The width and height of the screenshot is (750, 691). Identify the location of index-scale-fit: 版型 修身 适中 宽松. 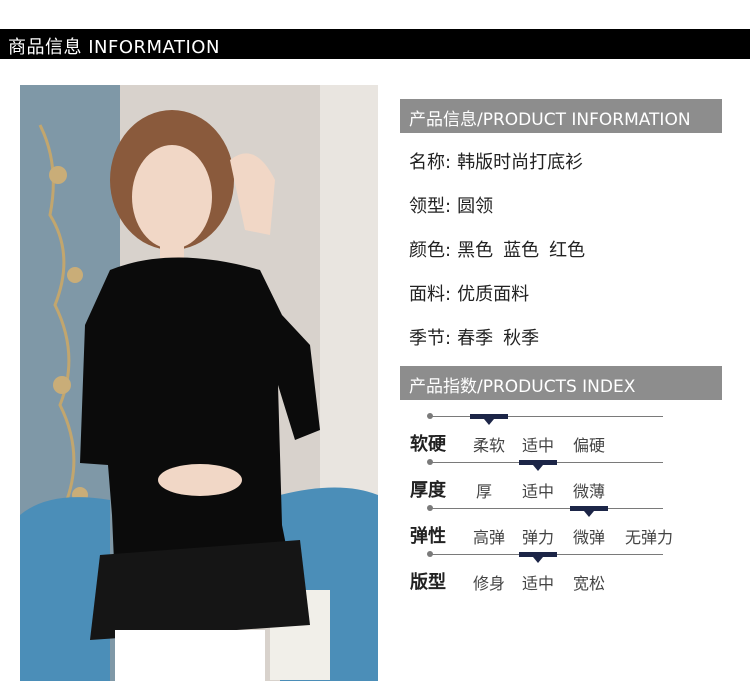
(555, 571).